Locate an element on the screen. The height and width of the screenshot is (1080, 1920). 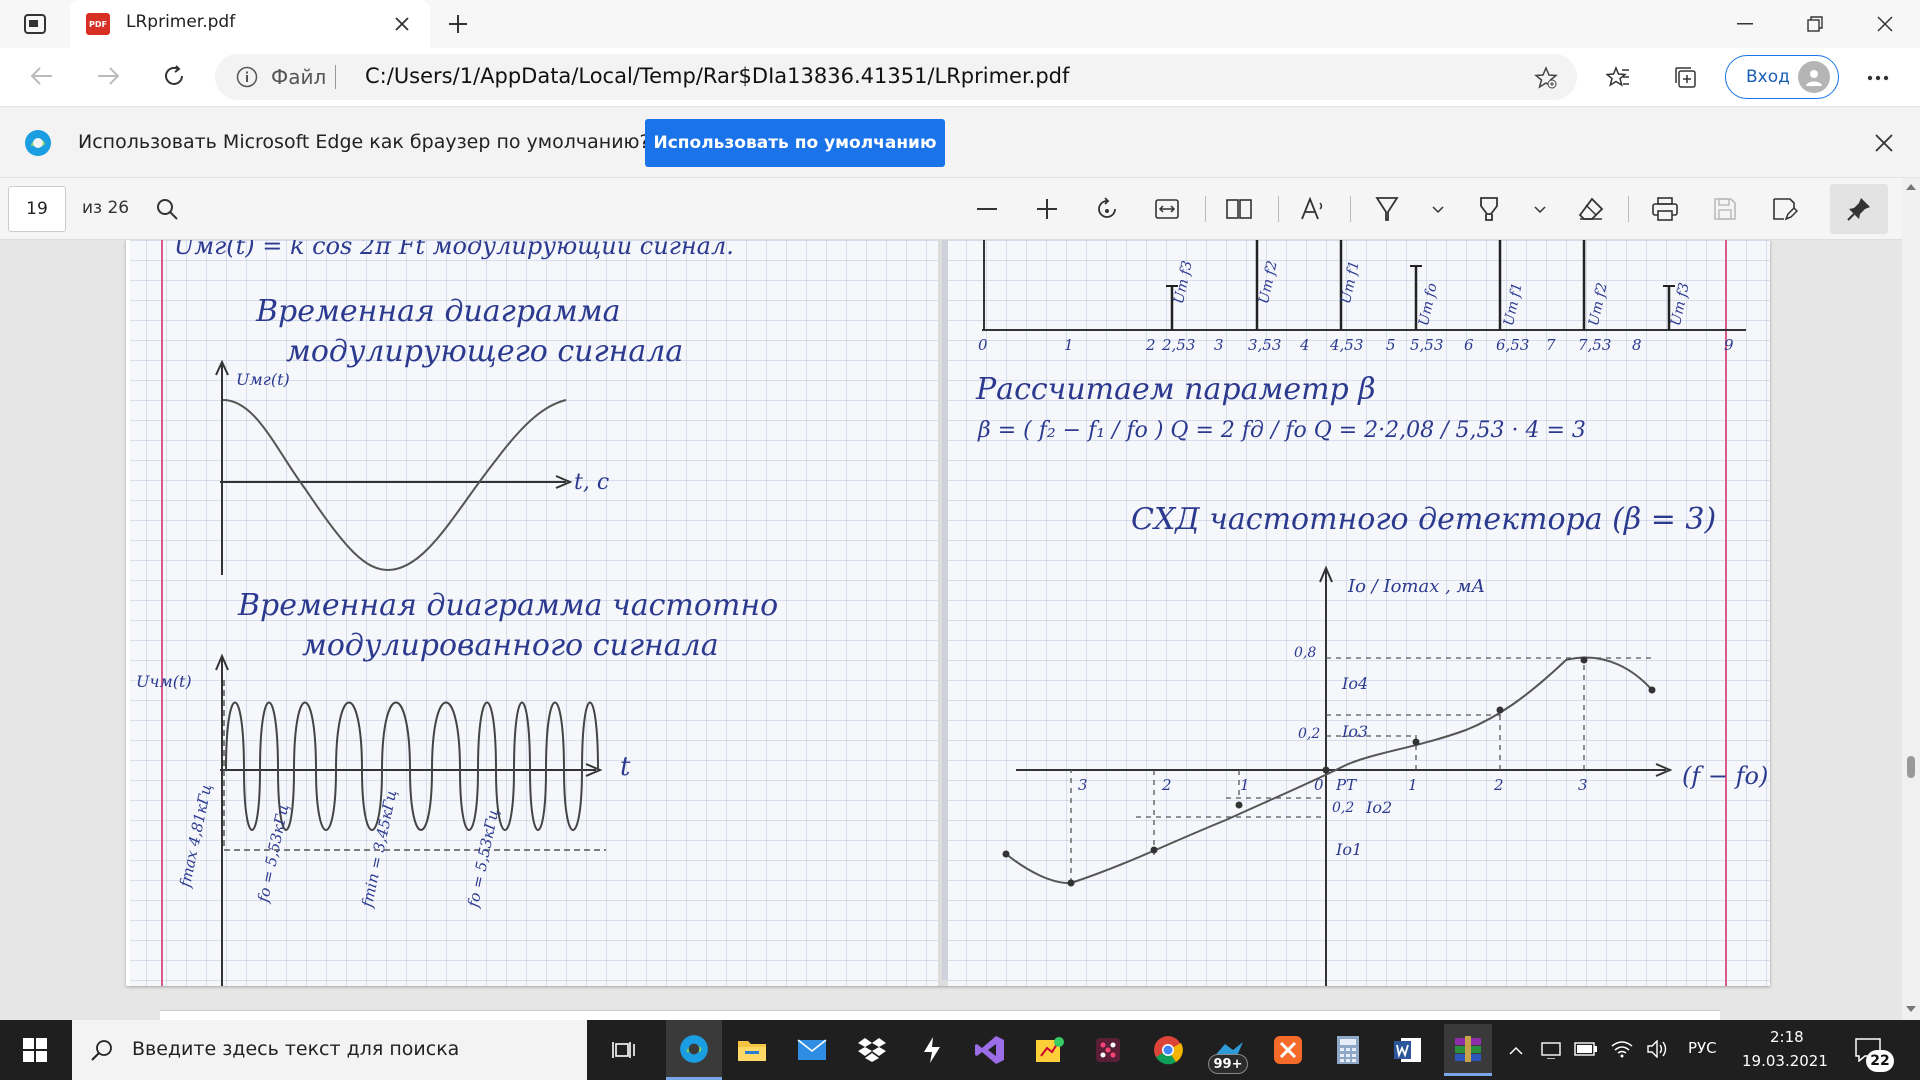
close-infobar-icon is located at coordinates (1884, 143).